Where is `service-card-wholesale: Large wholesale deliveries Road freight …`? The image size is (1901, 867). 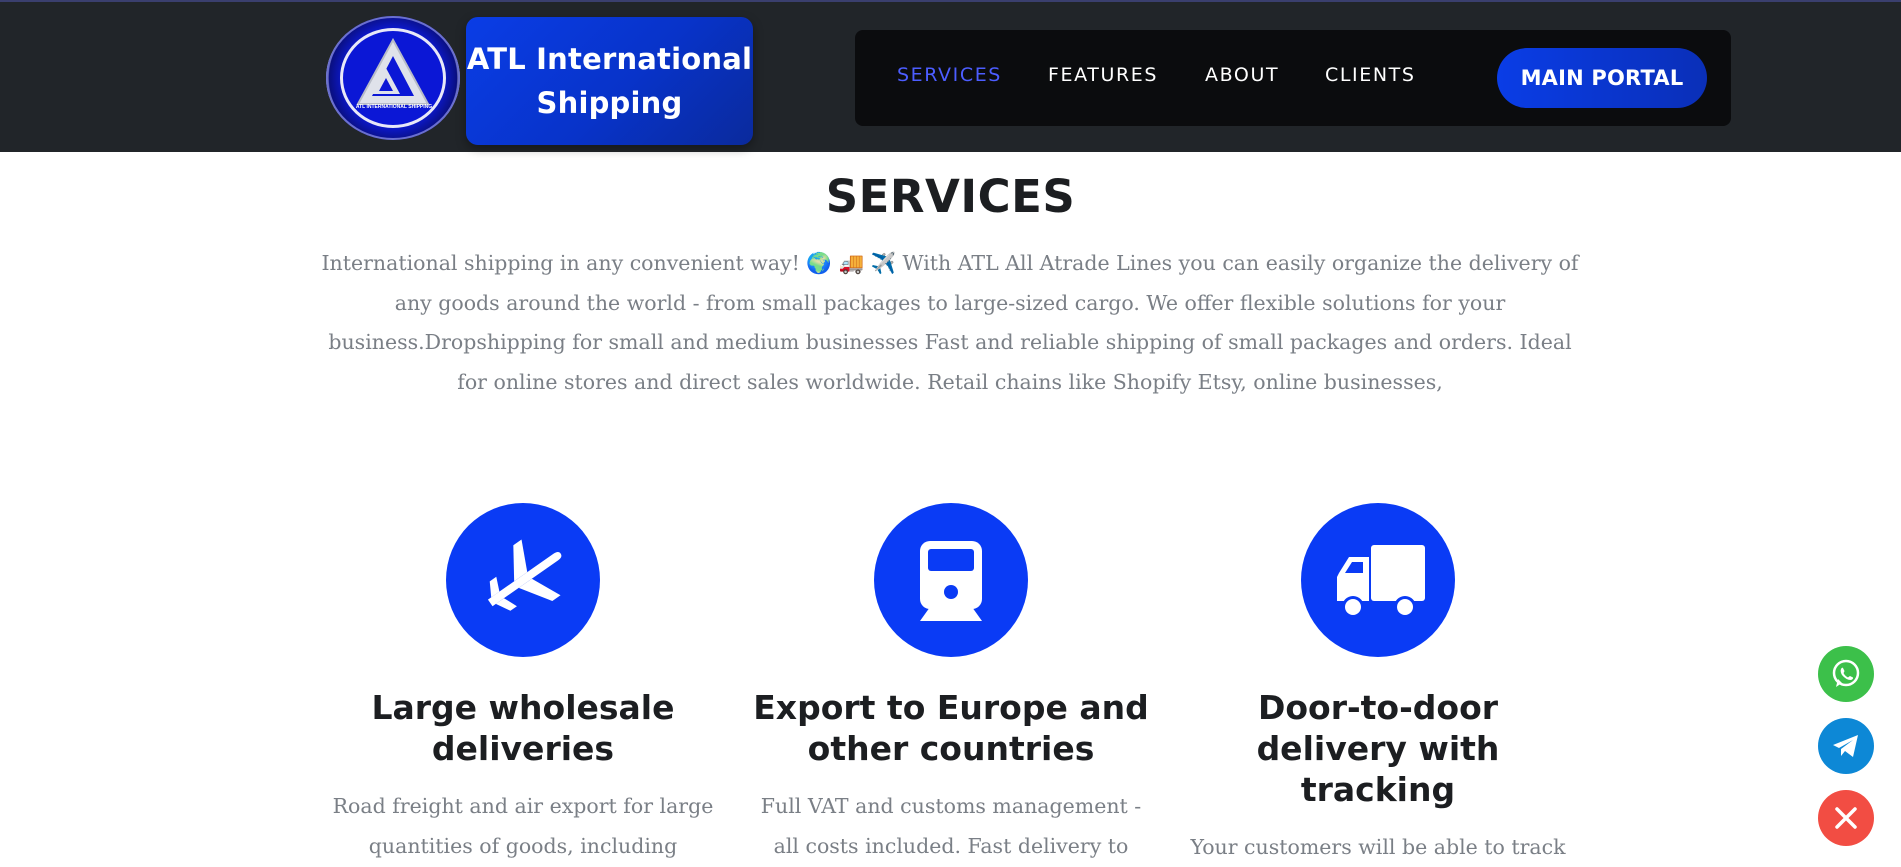
service-card-wholesale: Large wholesale deliveries Road freight … is located at coordinates (523, 684).